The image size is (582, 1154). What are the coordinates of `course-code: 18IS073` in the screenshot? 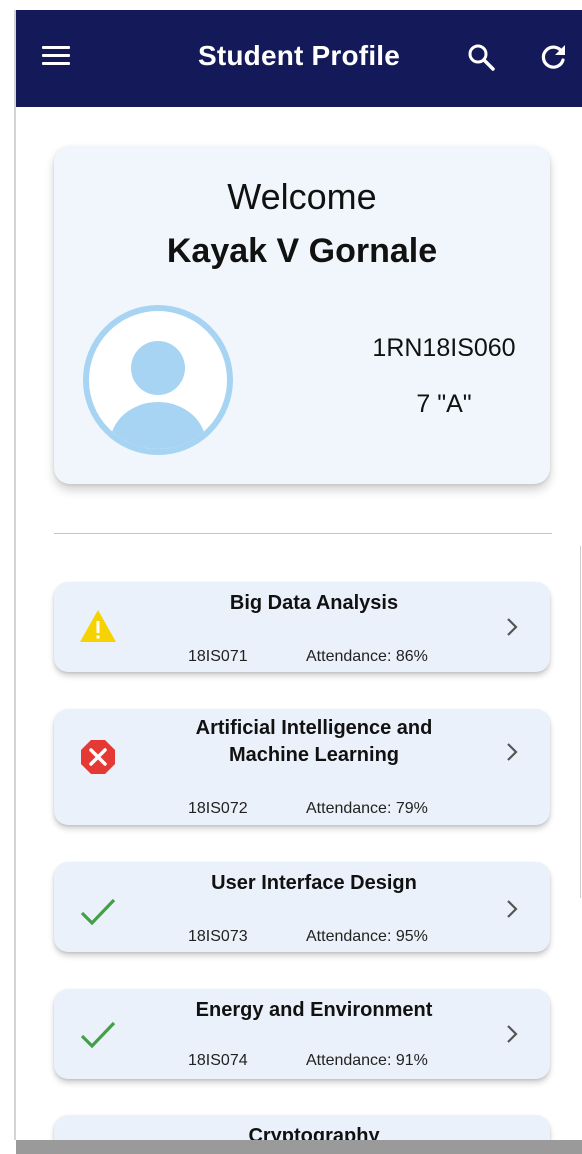 It's located at (218, 936).